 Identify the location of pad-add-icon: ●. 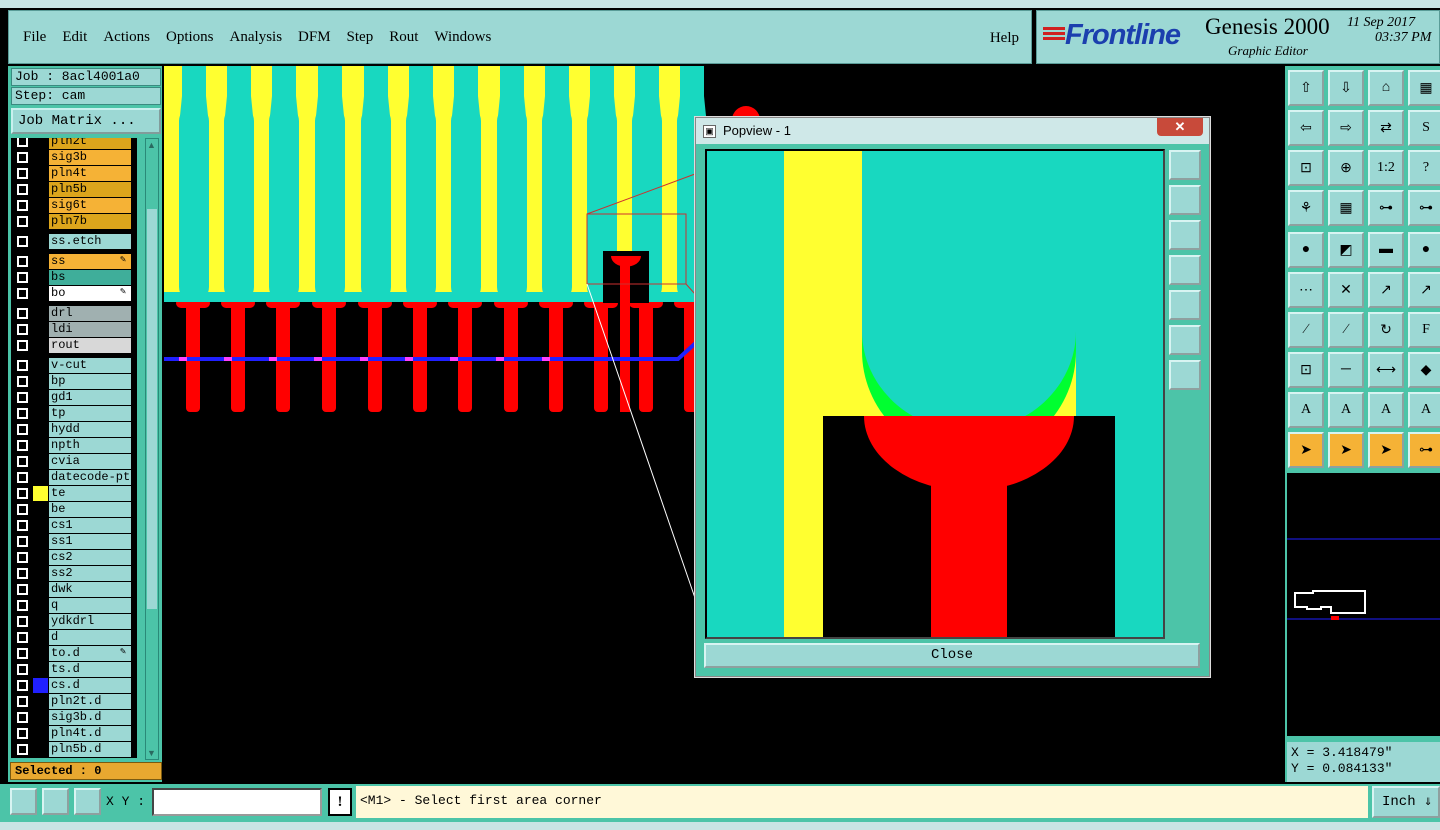
(1306, 250).